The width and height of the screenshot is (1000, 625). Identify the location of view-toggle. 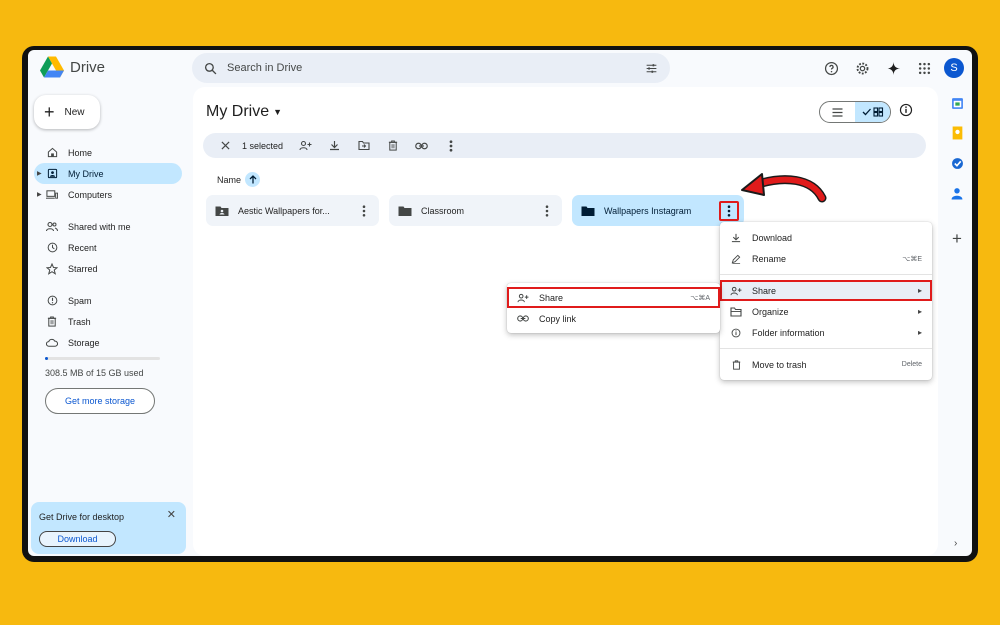
(855, 112).